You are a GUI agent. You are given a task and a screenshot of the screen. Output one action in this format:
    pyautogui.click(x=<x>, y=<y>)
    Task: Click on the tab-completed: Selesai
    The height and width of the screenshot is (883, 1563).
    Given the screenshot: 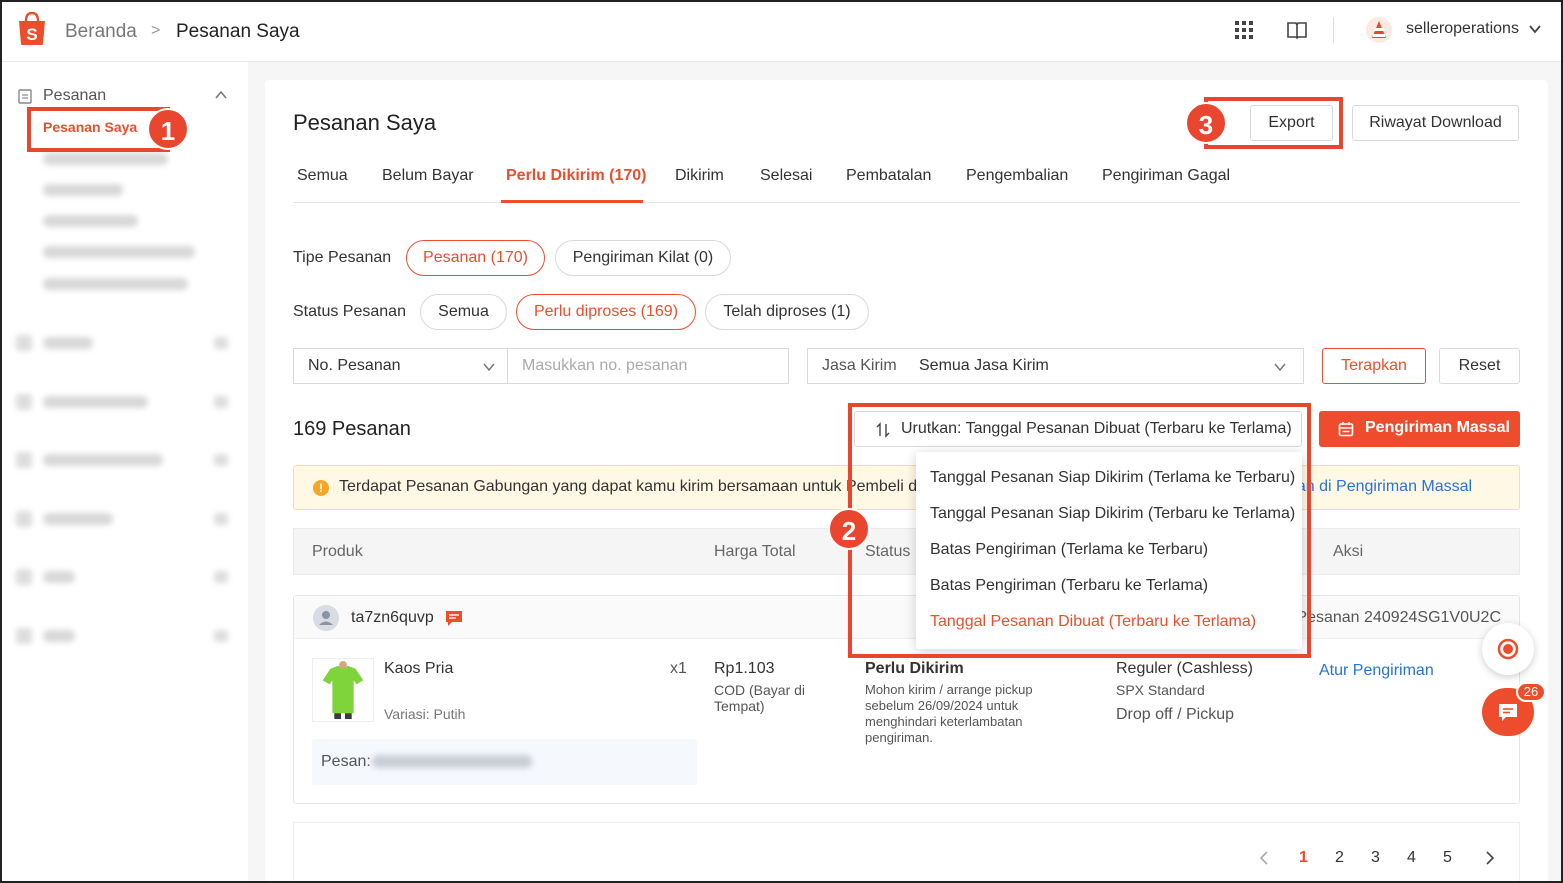 What is the action you would take?
    pyautogui.click(x=786, y=176)
    